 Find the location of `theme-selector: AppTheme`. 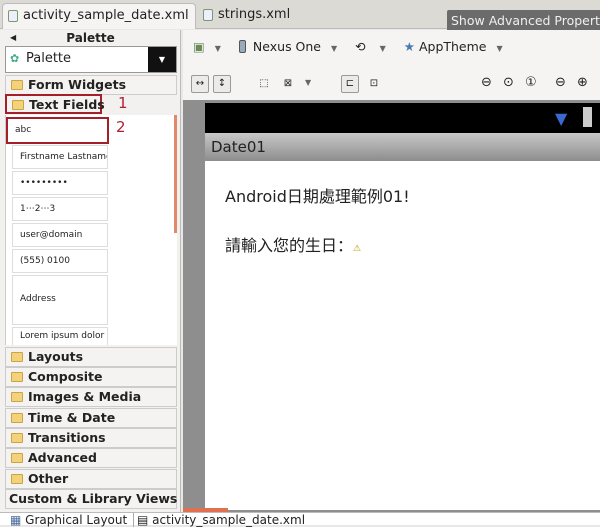

theme-selector: AppTheme is located at coordinates (453, 46).